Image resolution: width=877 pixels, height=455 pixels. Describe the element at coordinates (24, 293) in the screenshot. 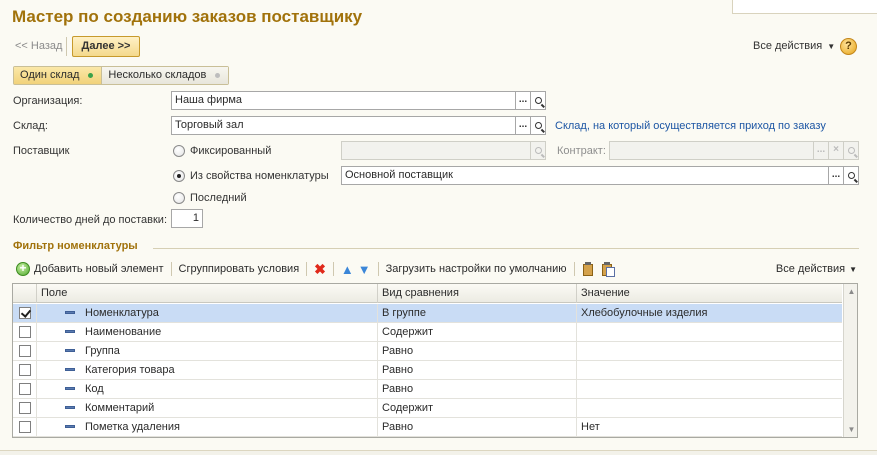

I see `header-checkbox-column` at that location.